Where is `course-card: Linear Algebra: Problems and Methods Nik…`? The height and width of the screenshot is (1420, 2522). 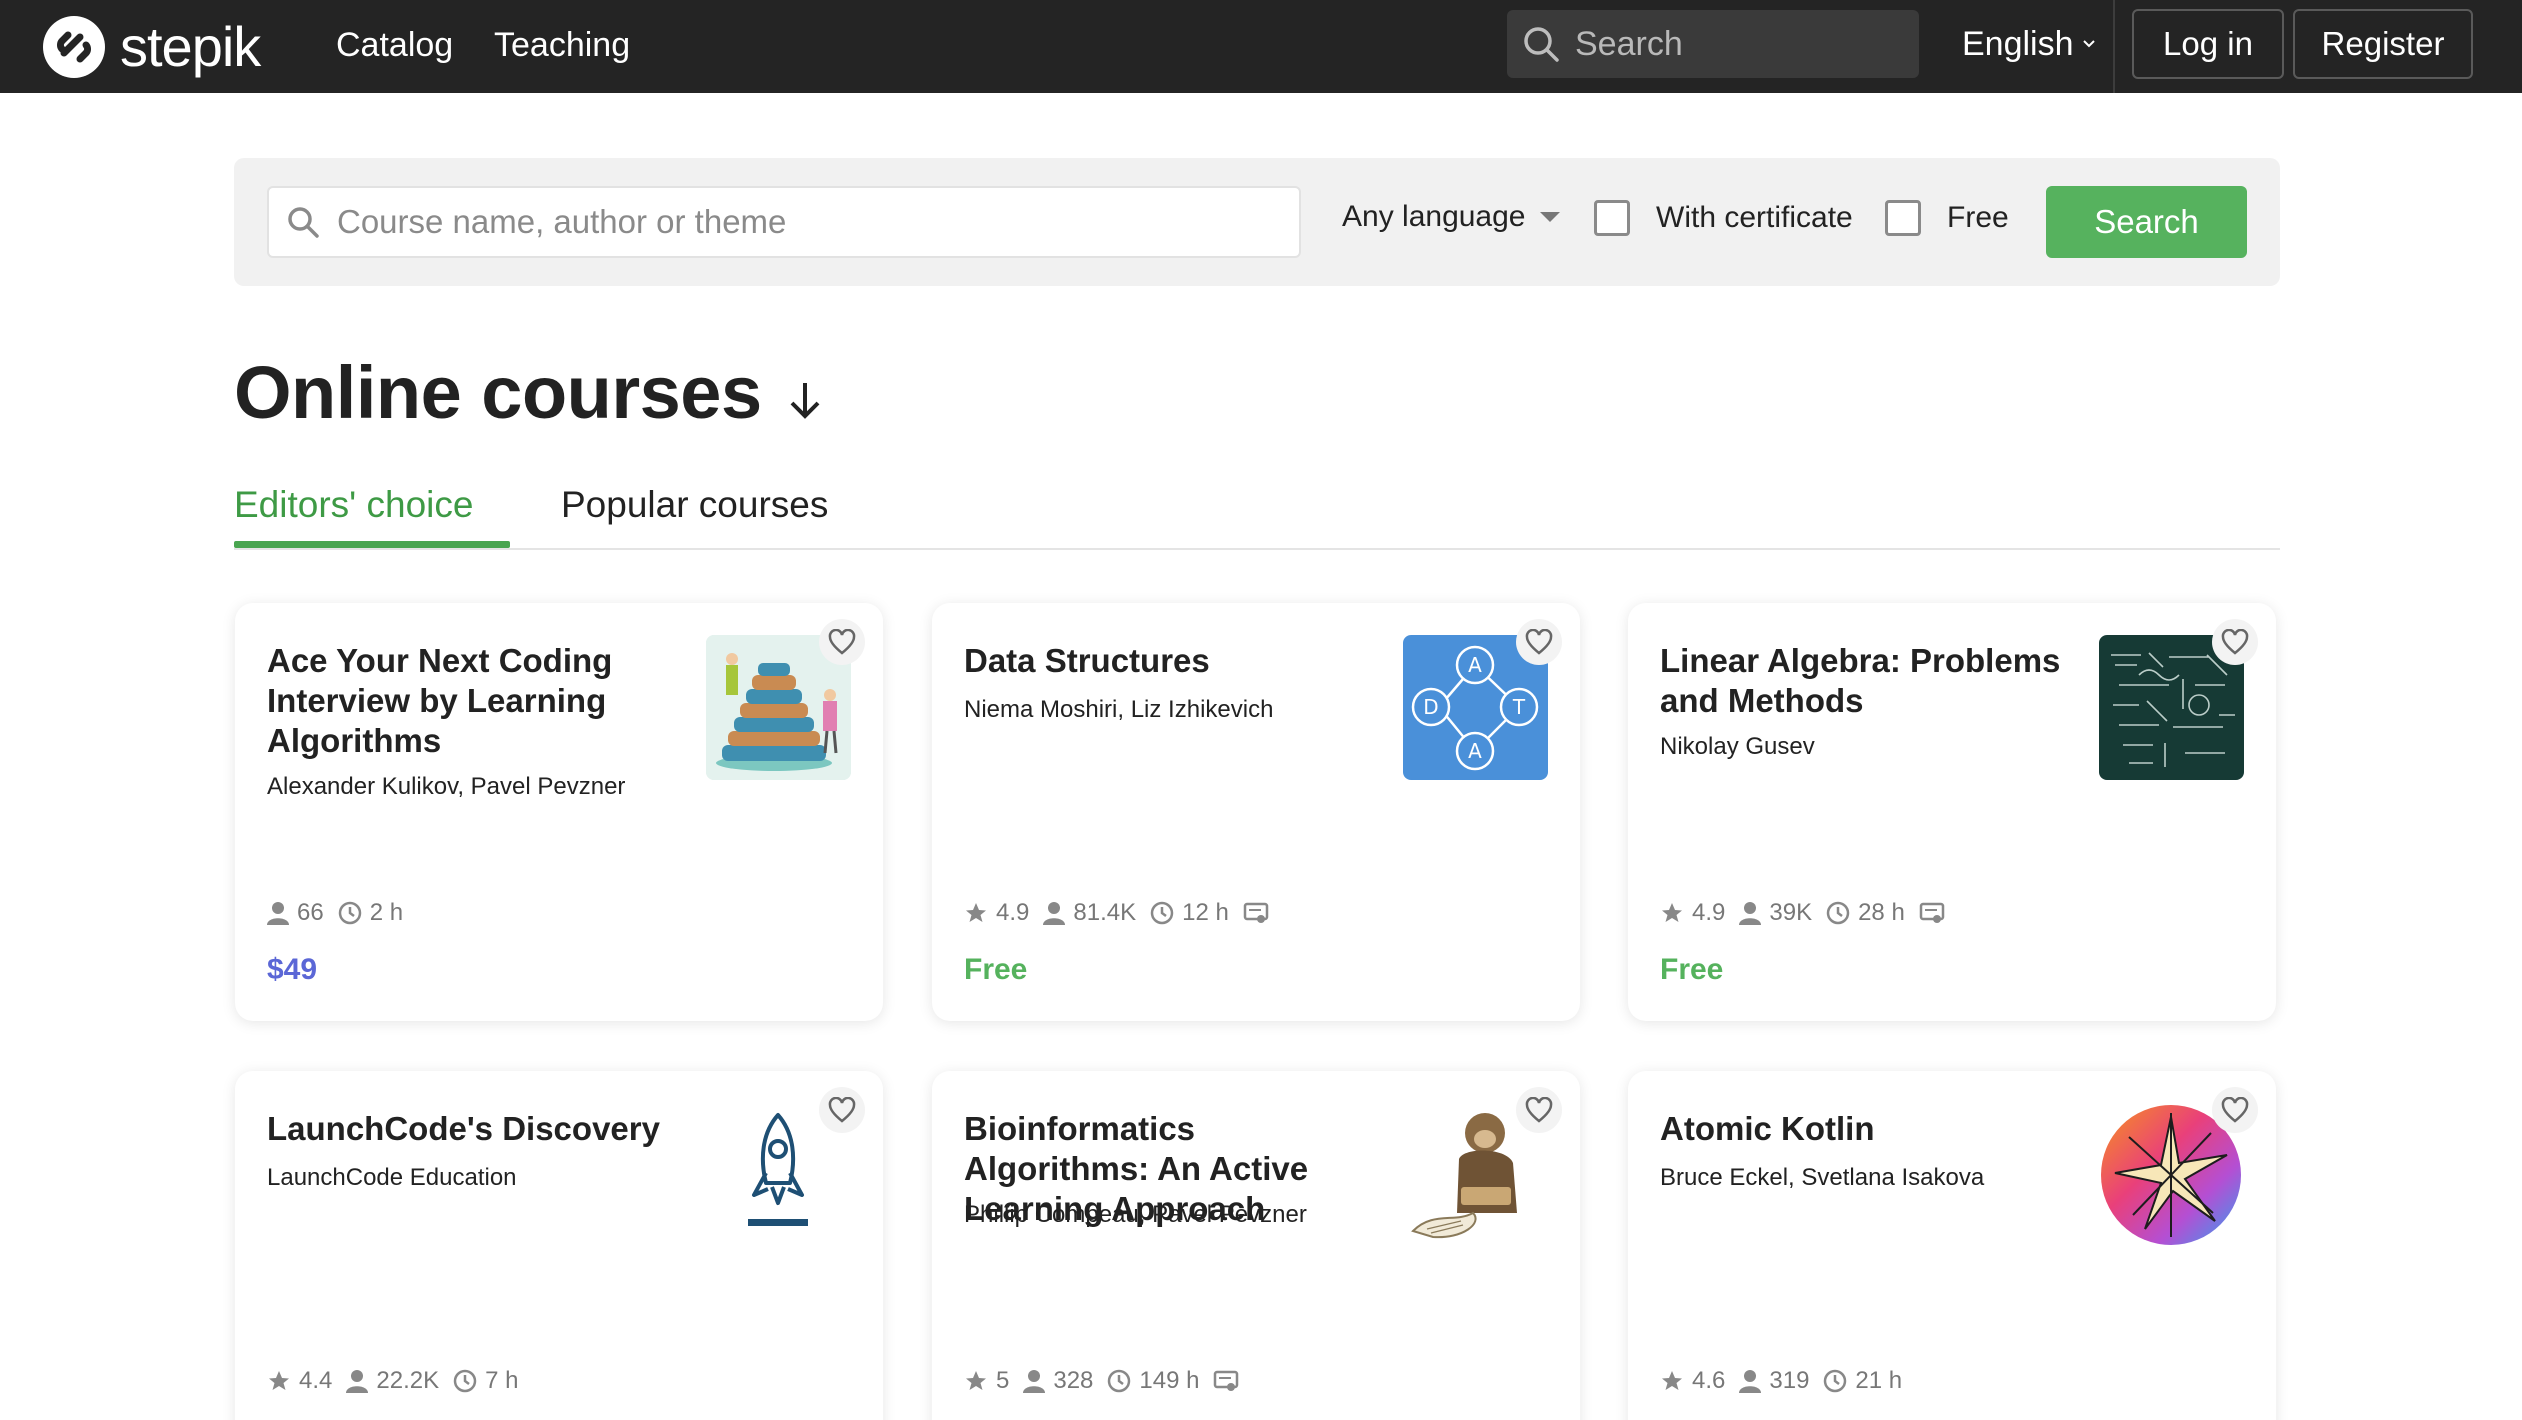
course-card: Linear Algebra: Problems and Methods Nik… is located at coordinates (1952, 812).